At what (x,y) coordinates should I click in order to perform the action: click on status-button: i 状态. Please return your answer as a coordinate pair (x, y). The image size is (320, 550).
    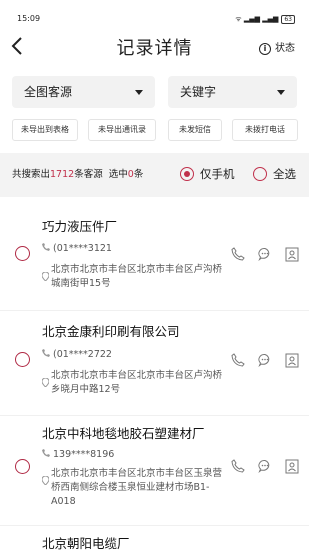
    Looking at the image, I should click on (277, 49).